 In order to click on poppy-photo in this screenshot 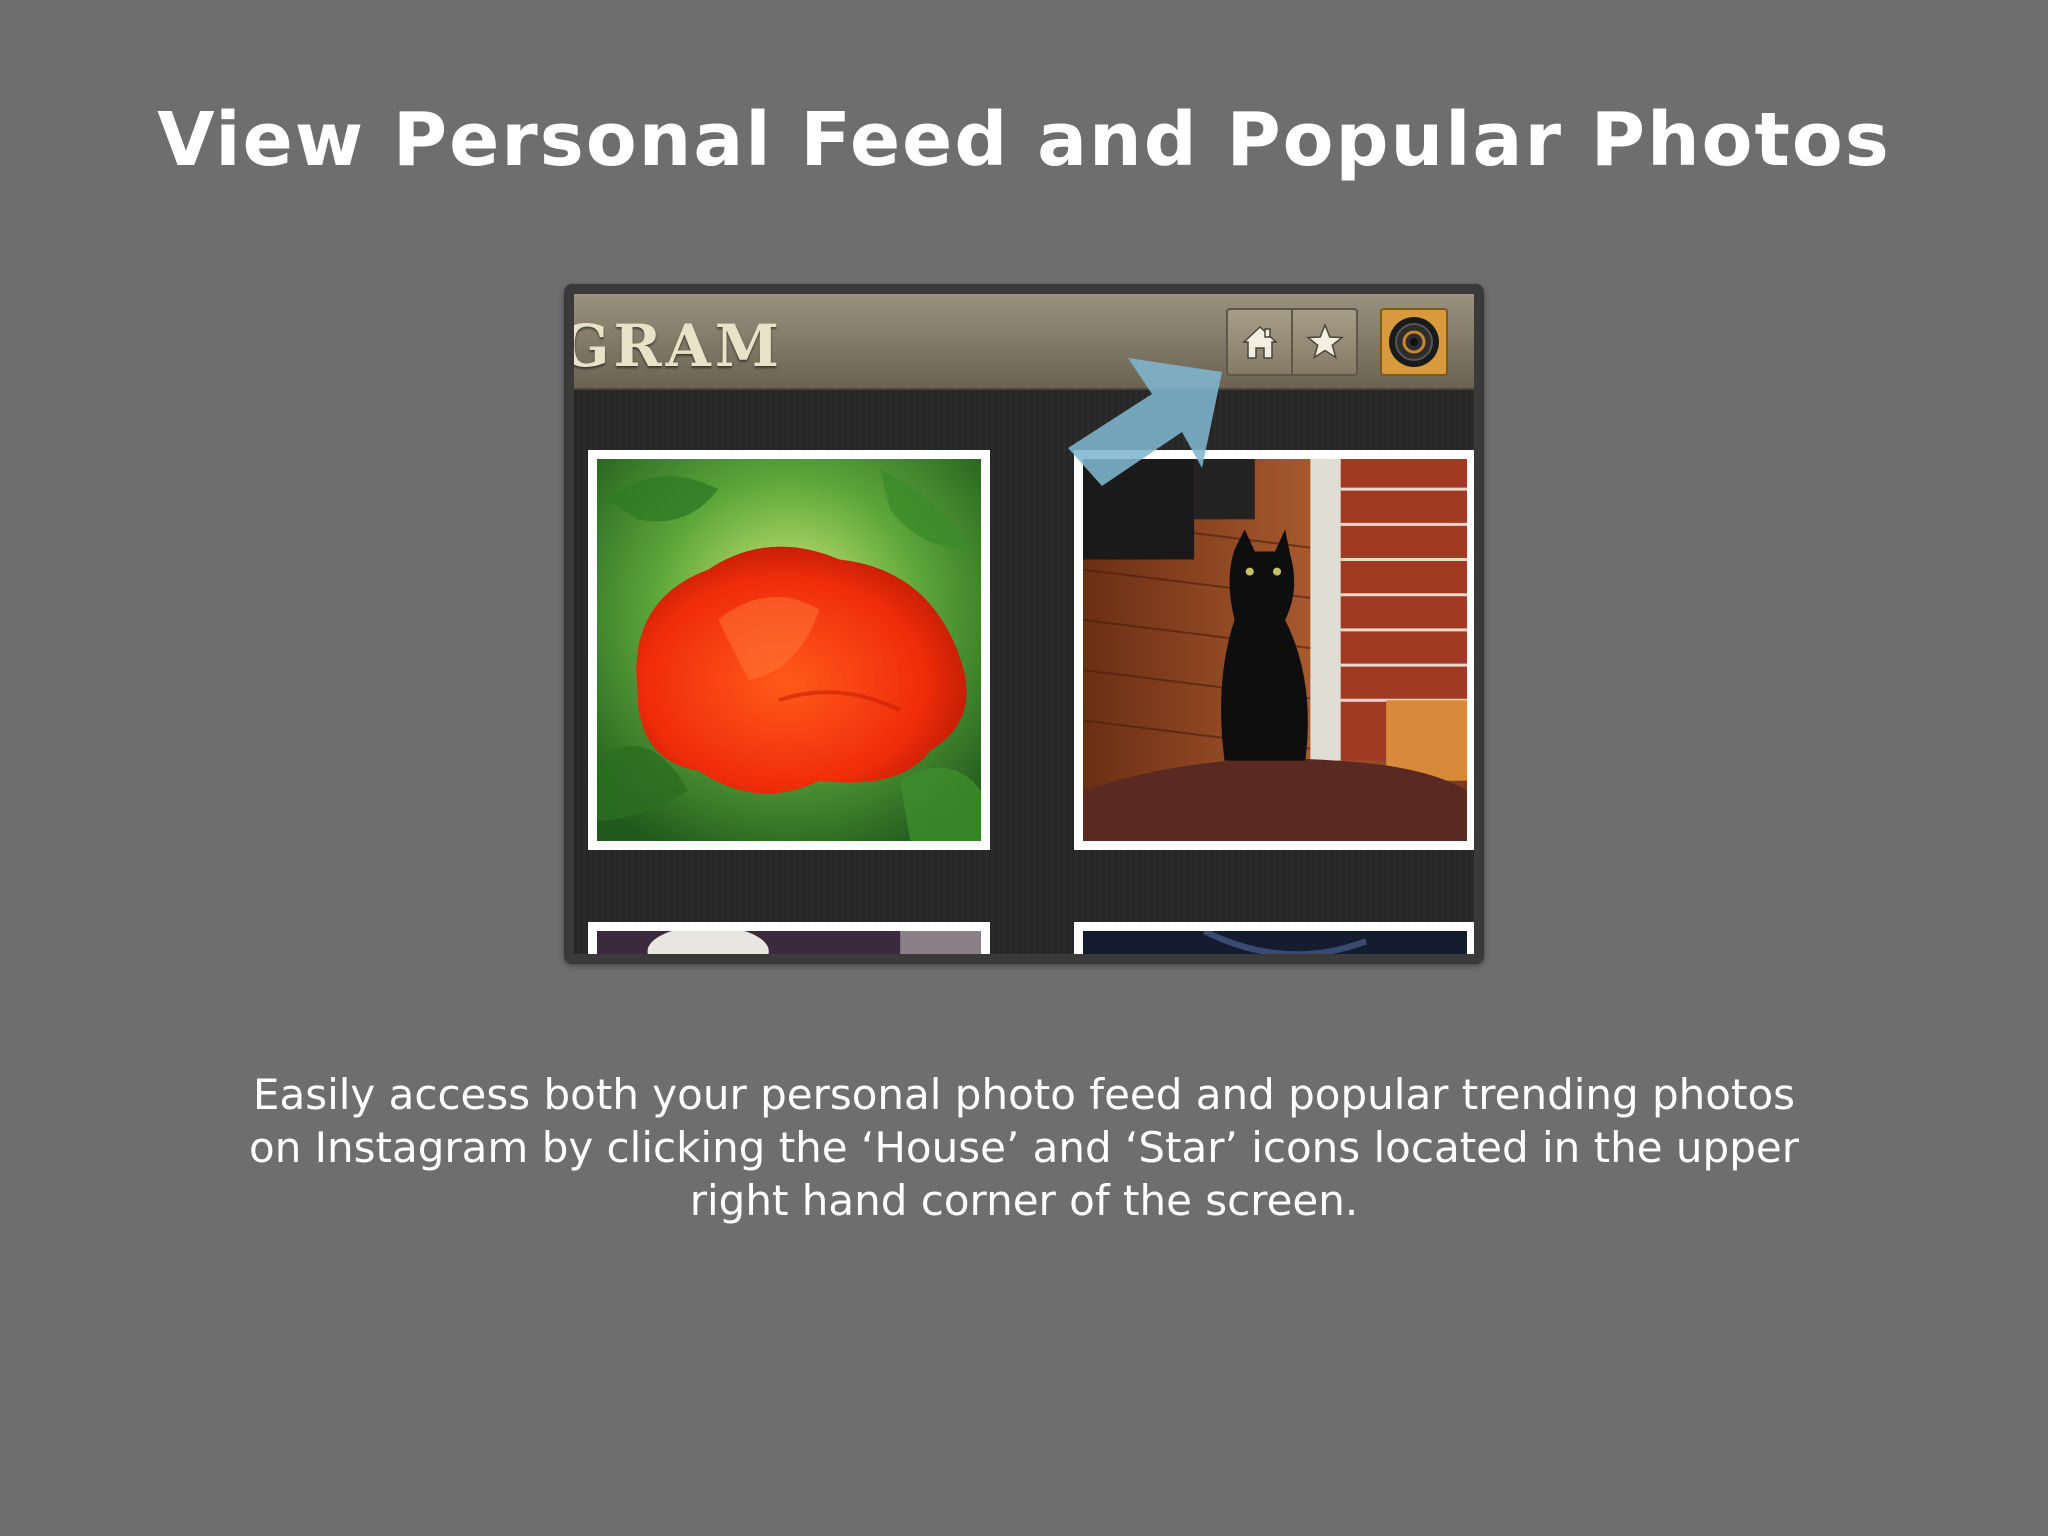, I will do `click(789, 650)`.